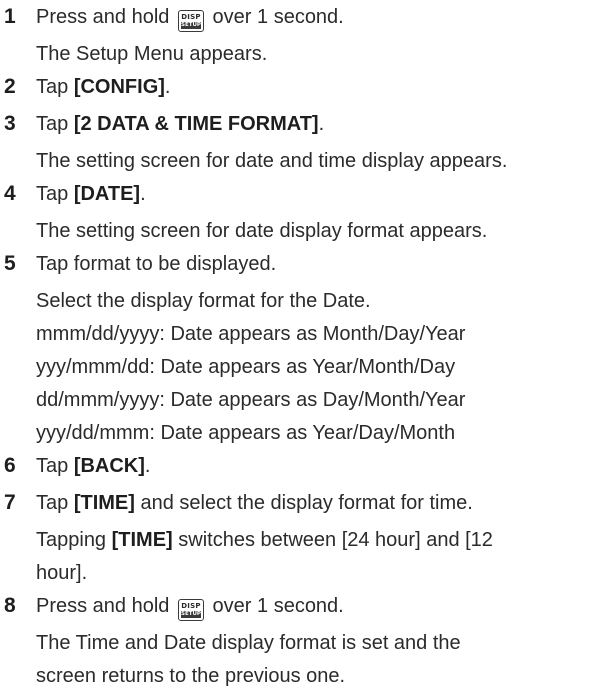  Describe the element at coordinates (107, 194) in the screenshot. I see `date-button-label: [DATE]` at that location.